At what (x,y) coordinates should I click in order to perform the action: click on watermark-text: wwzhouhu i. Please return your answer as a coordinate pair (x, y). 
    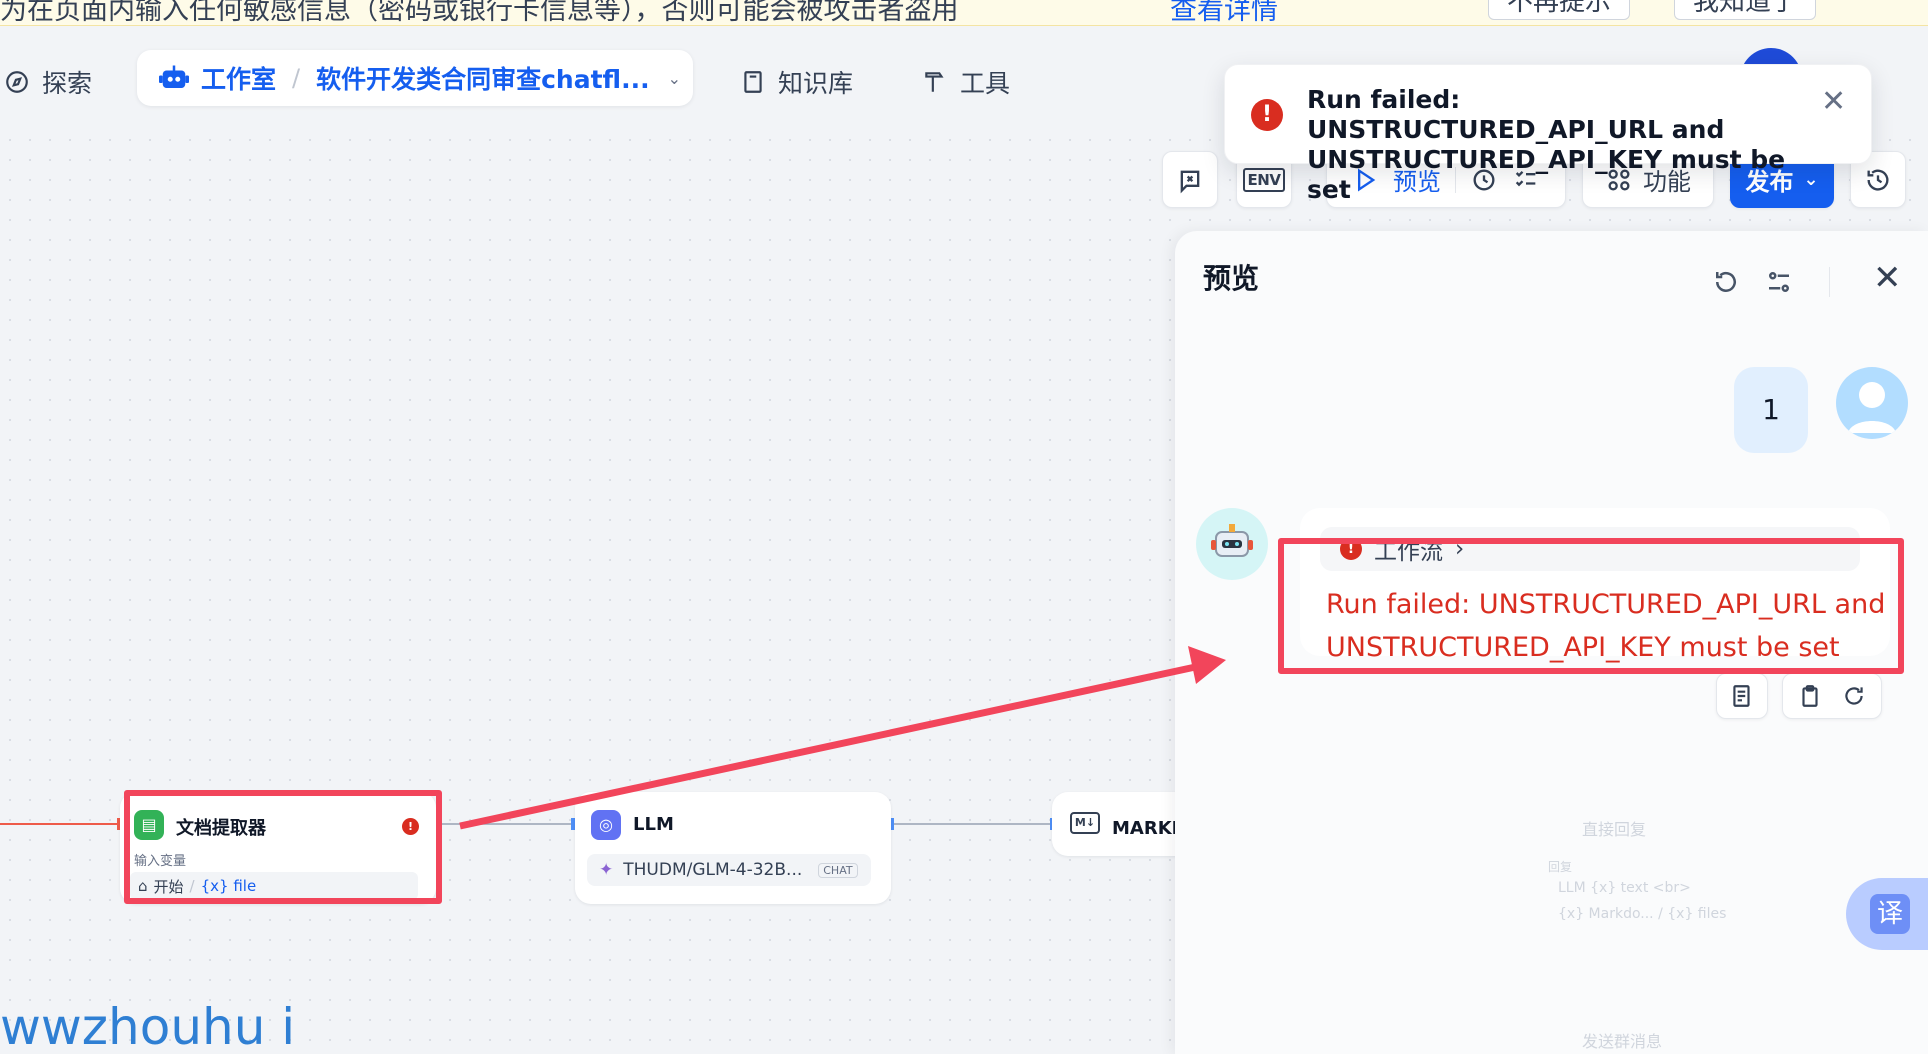
    Looking at the image, I should click on (148, 1026).